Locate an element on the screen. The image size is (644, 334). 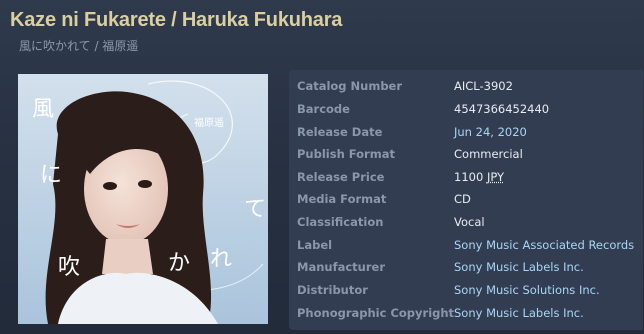
classification-value: Vocal is located at coordinates (469, 222).